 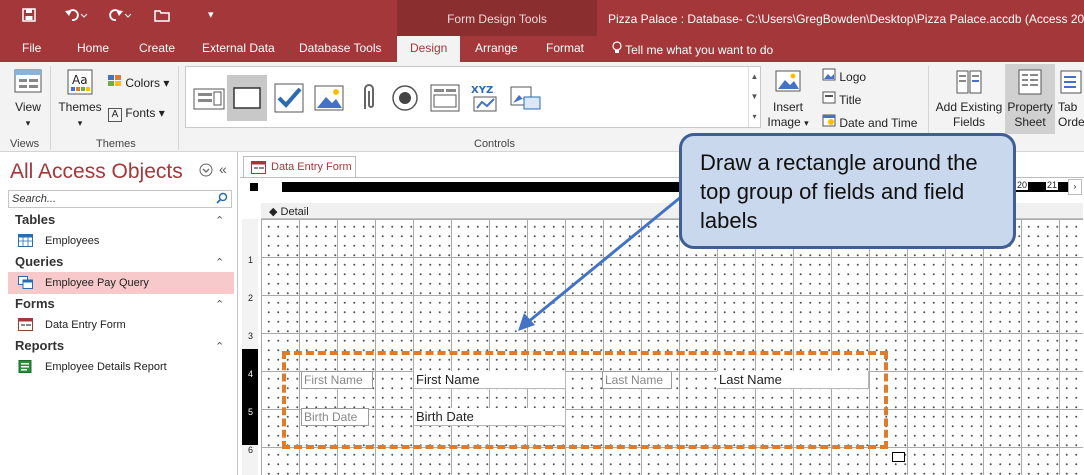 I want to click on nav-item-employee-details-report: Employee Details Report, so click(x=121, y=367).